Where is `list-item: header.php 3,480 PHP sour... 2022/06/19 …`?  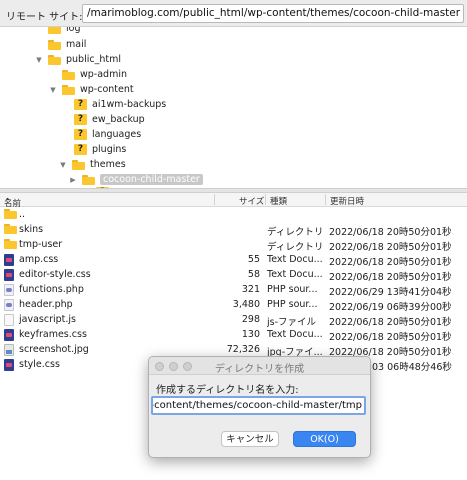
list-item: header.php 3,480 PHP sour... 2022/06/19 … is located at coordinates (233, 305).